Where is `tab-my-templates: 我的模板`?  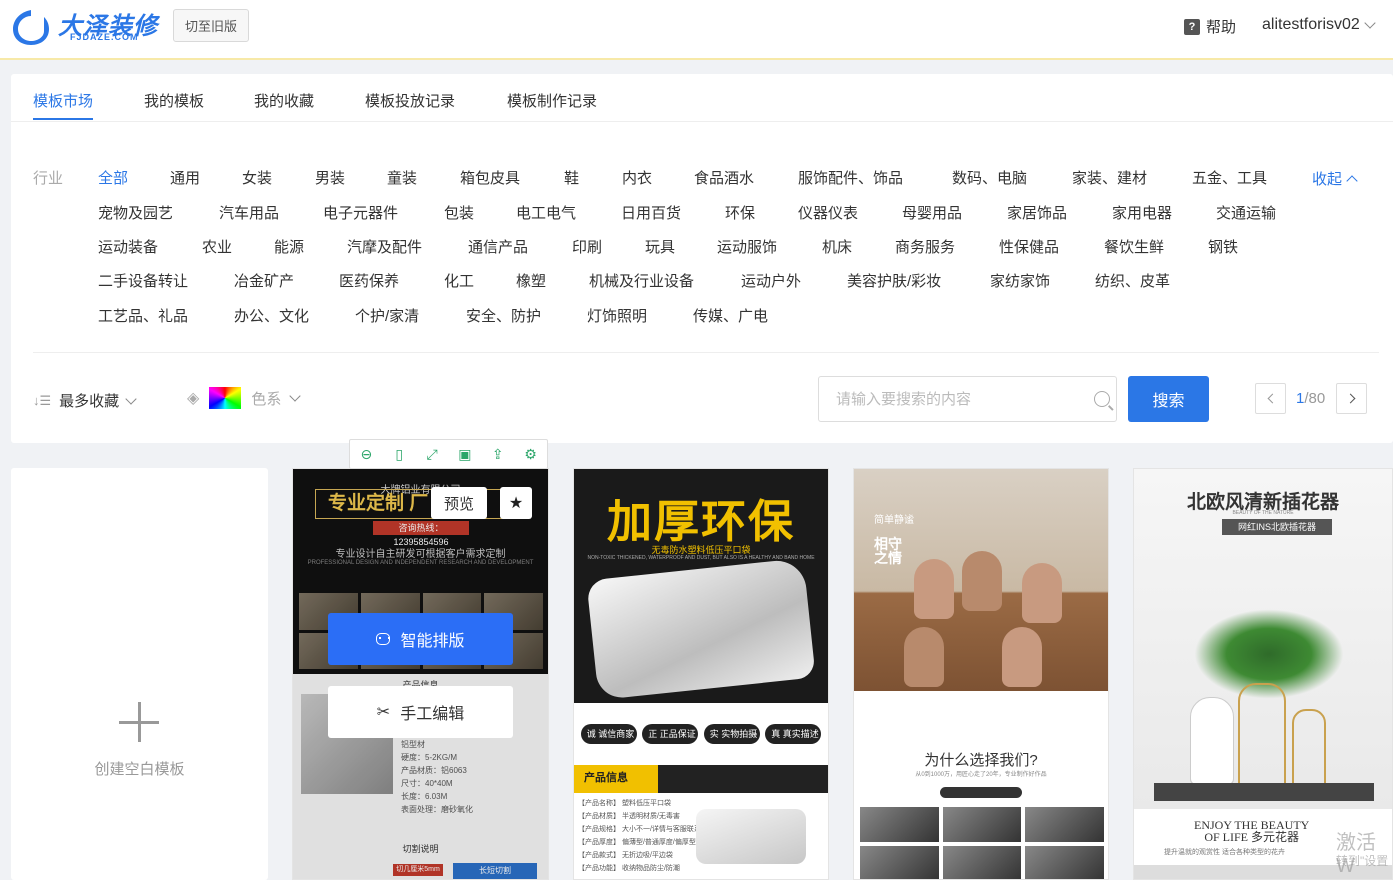 tab-my-templates: 我的模板 is located at coordinates (174, 100).